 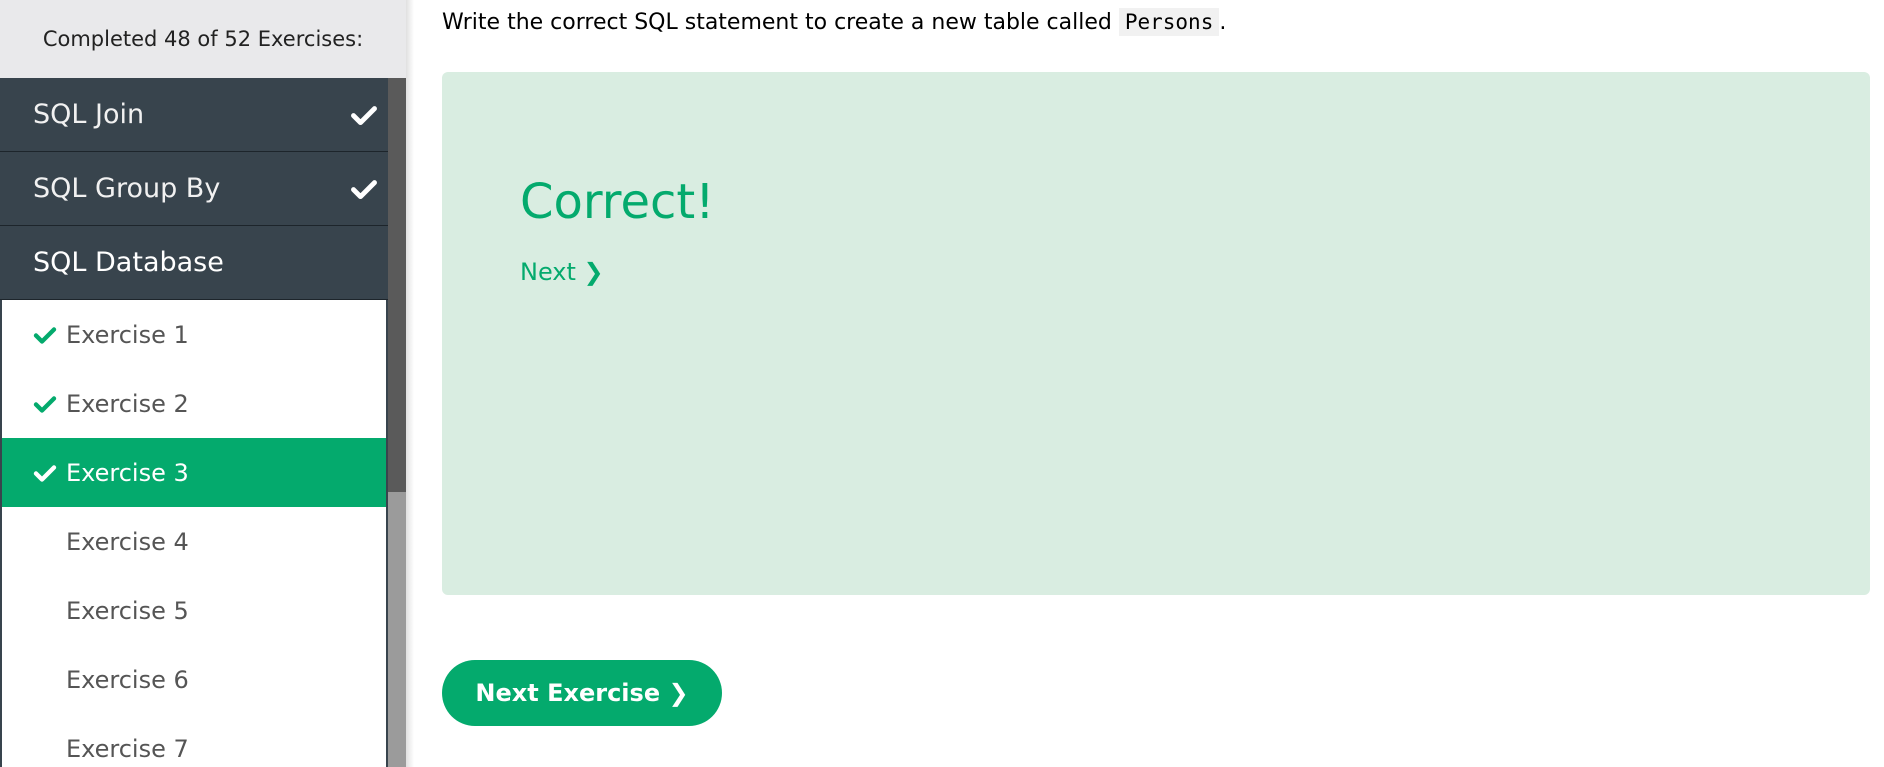 What do you see at coordinates (89, 114) in the screenshot?
I see `chapter-label: SQL Join` at bounding box center [89, 114].